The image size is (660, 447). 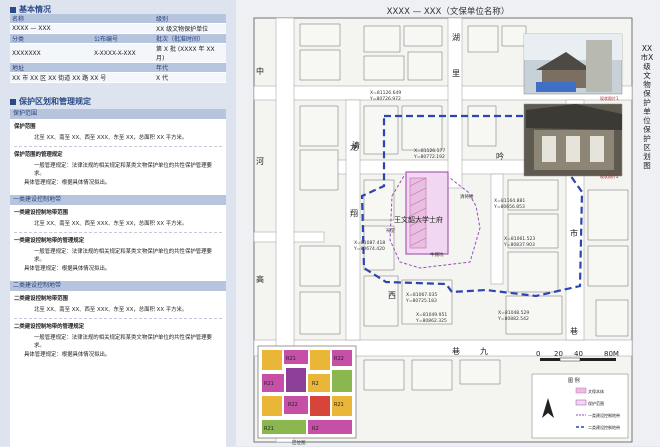 I want to click on svg-text: 市, so click(x=574, y=233).